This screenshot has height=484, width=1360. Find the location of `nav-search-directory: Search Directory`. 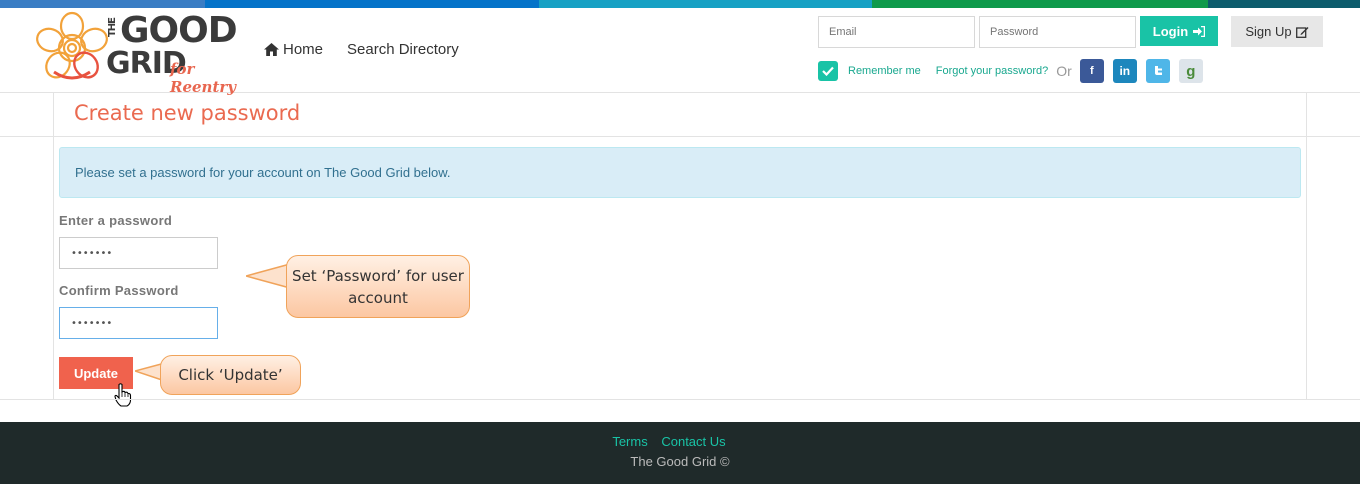

nav-search-directory: Search Directory is located at coordinates (403, 49).